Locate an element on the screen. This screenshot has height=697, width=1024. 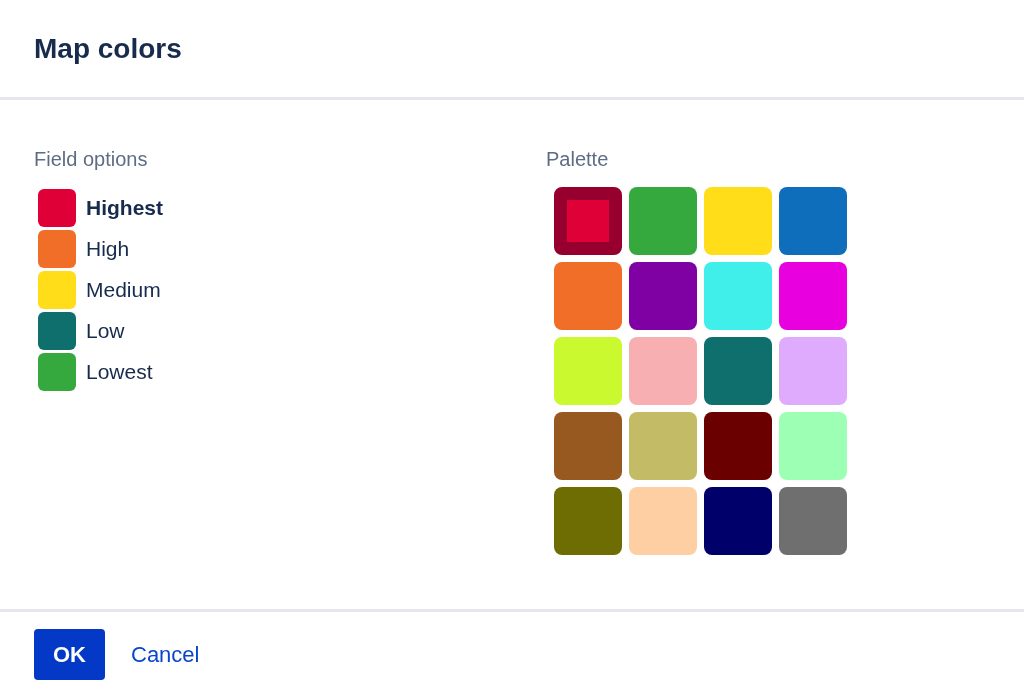
section-heading: Field options is located at coordinates (91, 159).